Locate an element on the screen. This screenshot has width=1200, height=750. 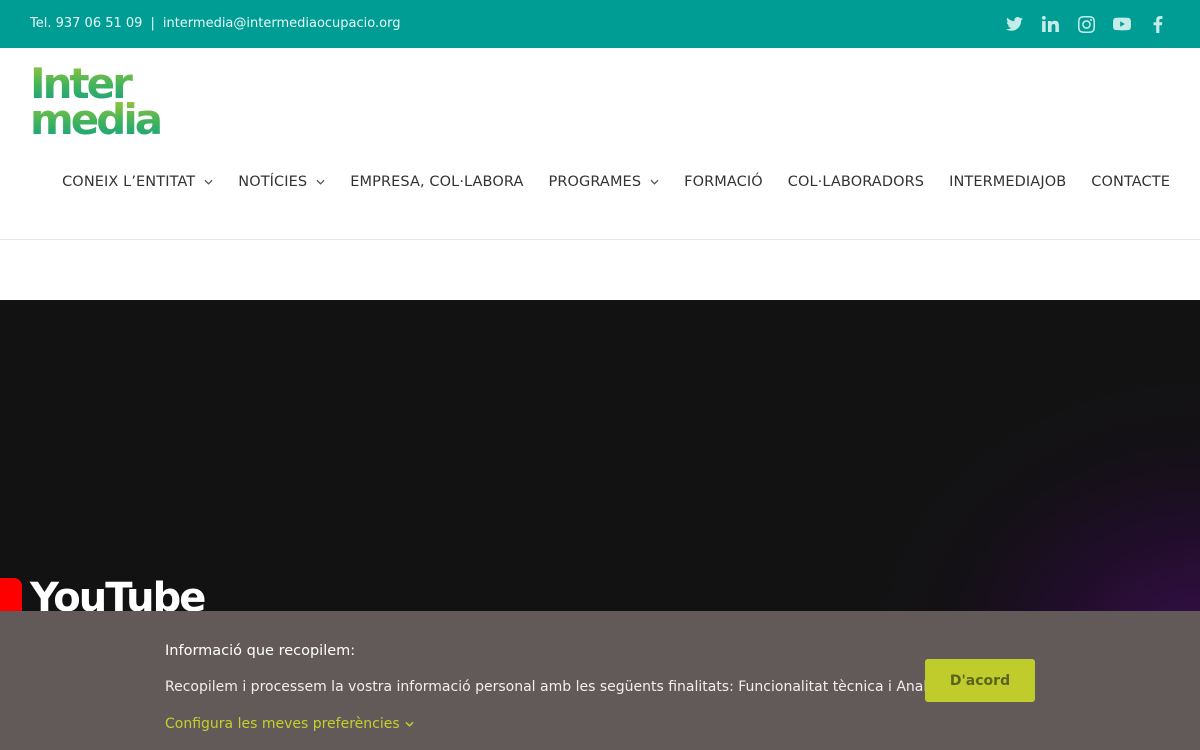
facebook-icon is located at coordinates (1158, 24).